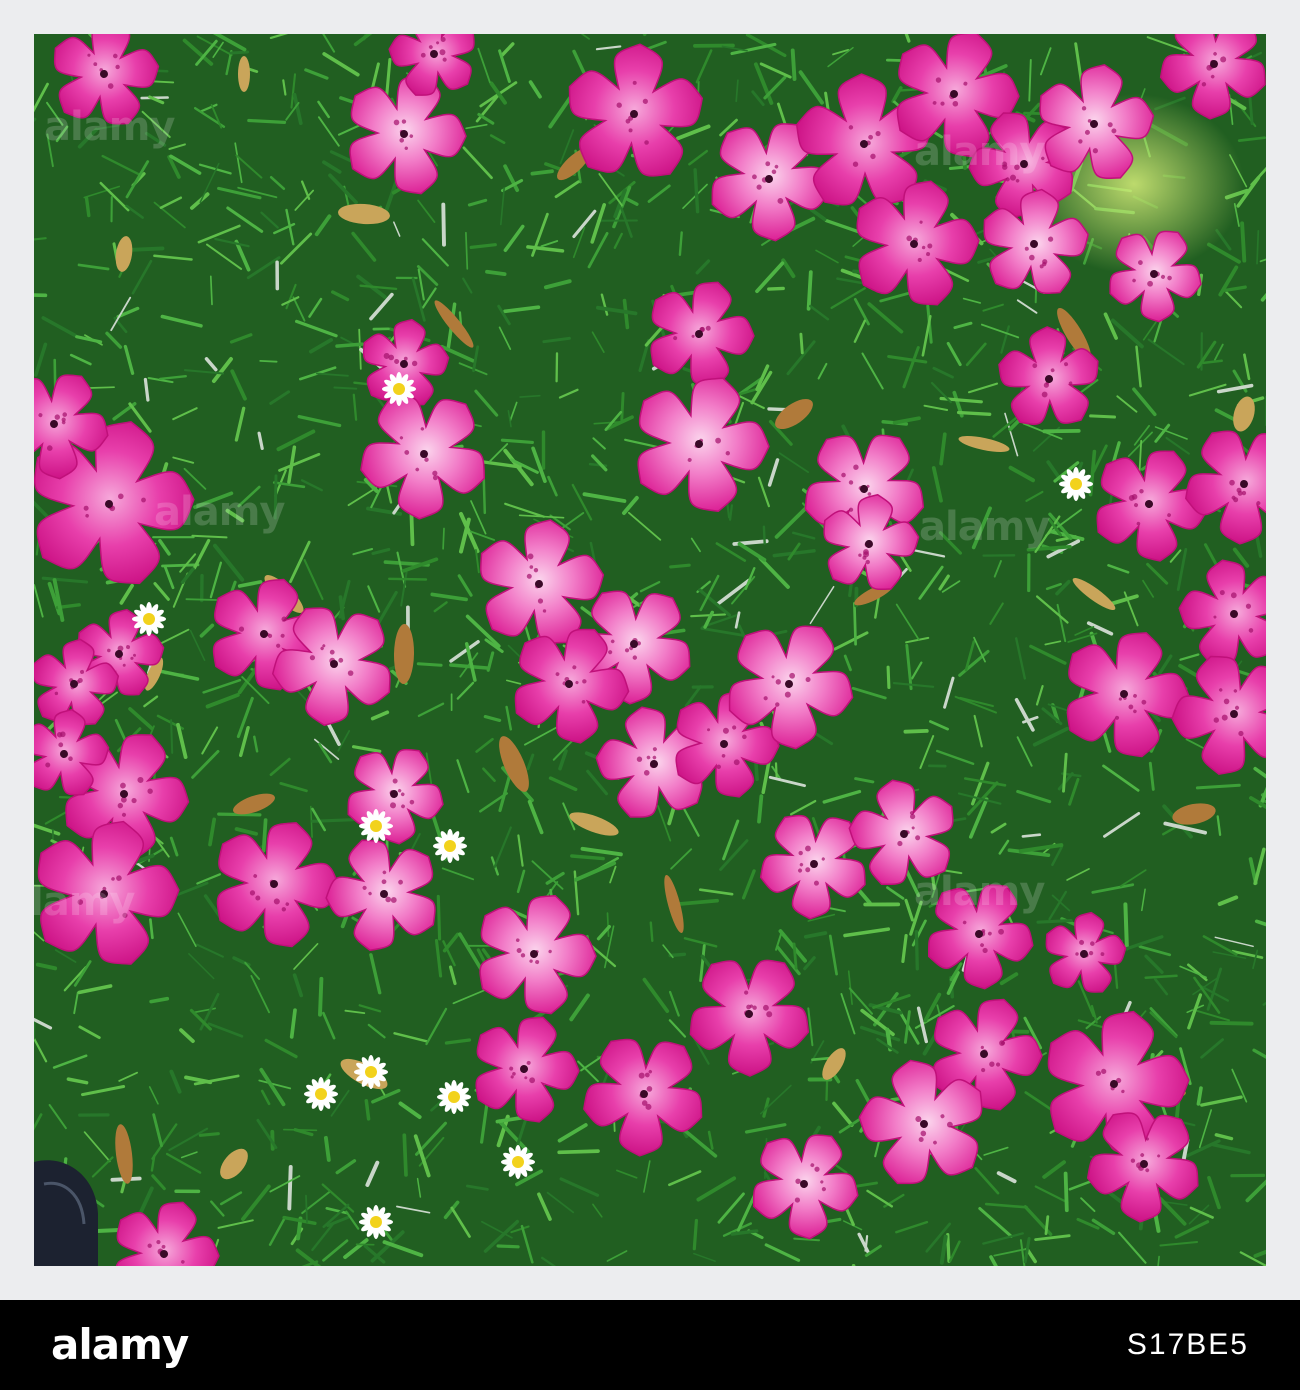 The width and height of the screenshot is (1300, 1390). Describe the element at coordinates (120, 1344) in the screenshot. I see `stock-logo: alamy` at that location.